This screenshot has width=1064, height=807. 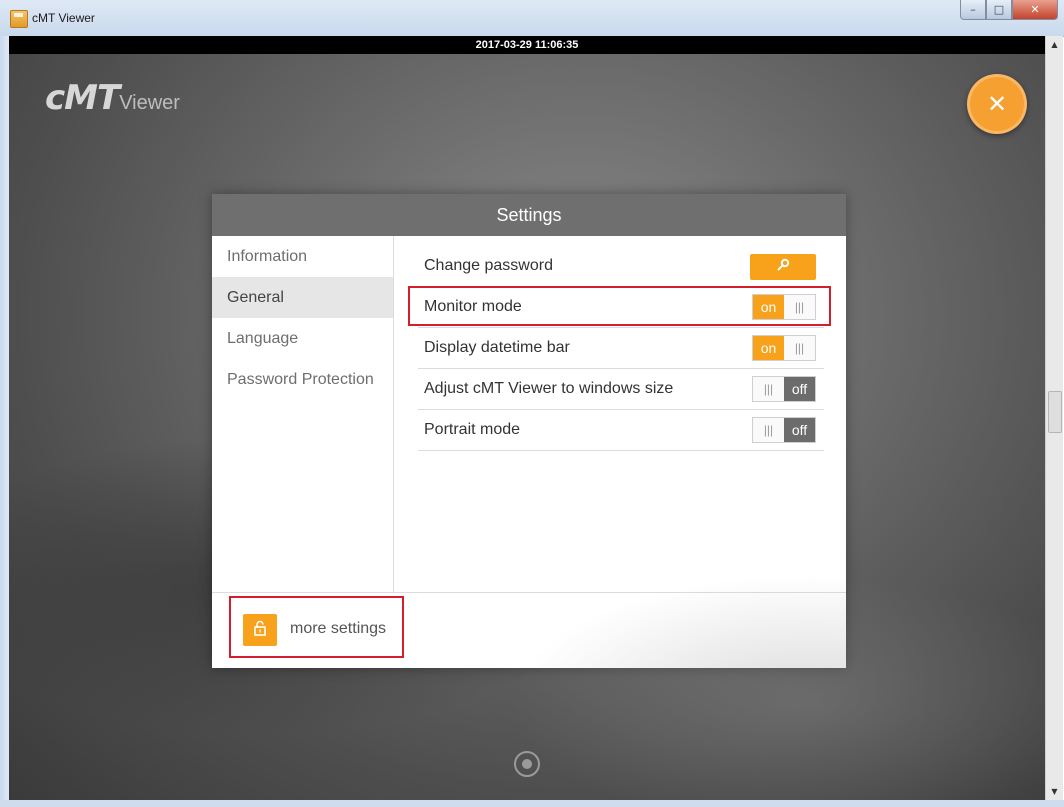 I want to click on portrait-mode-toggle: ||| off, so click(x=784, y=430).